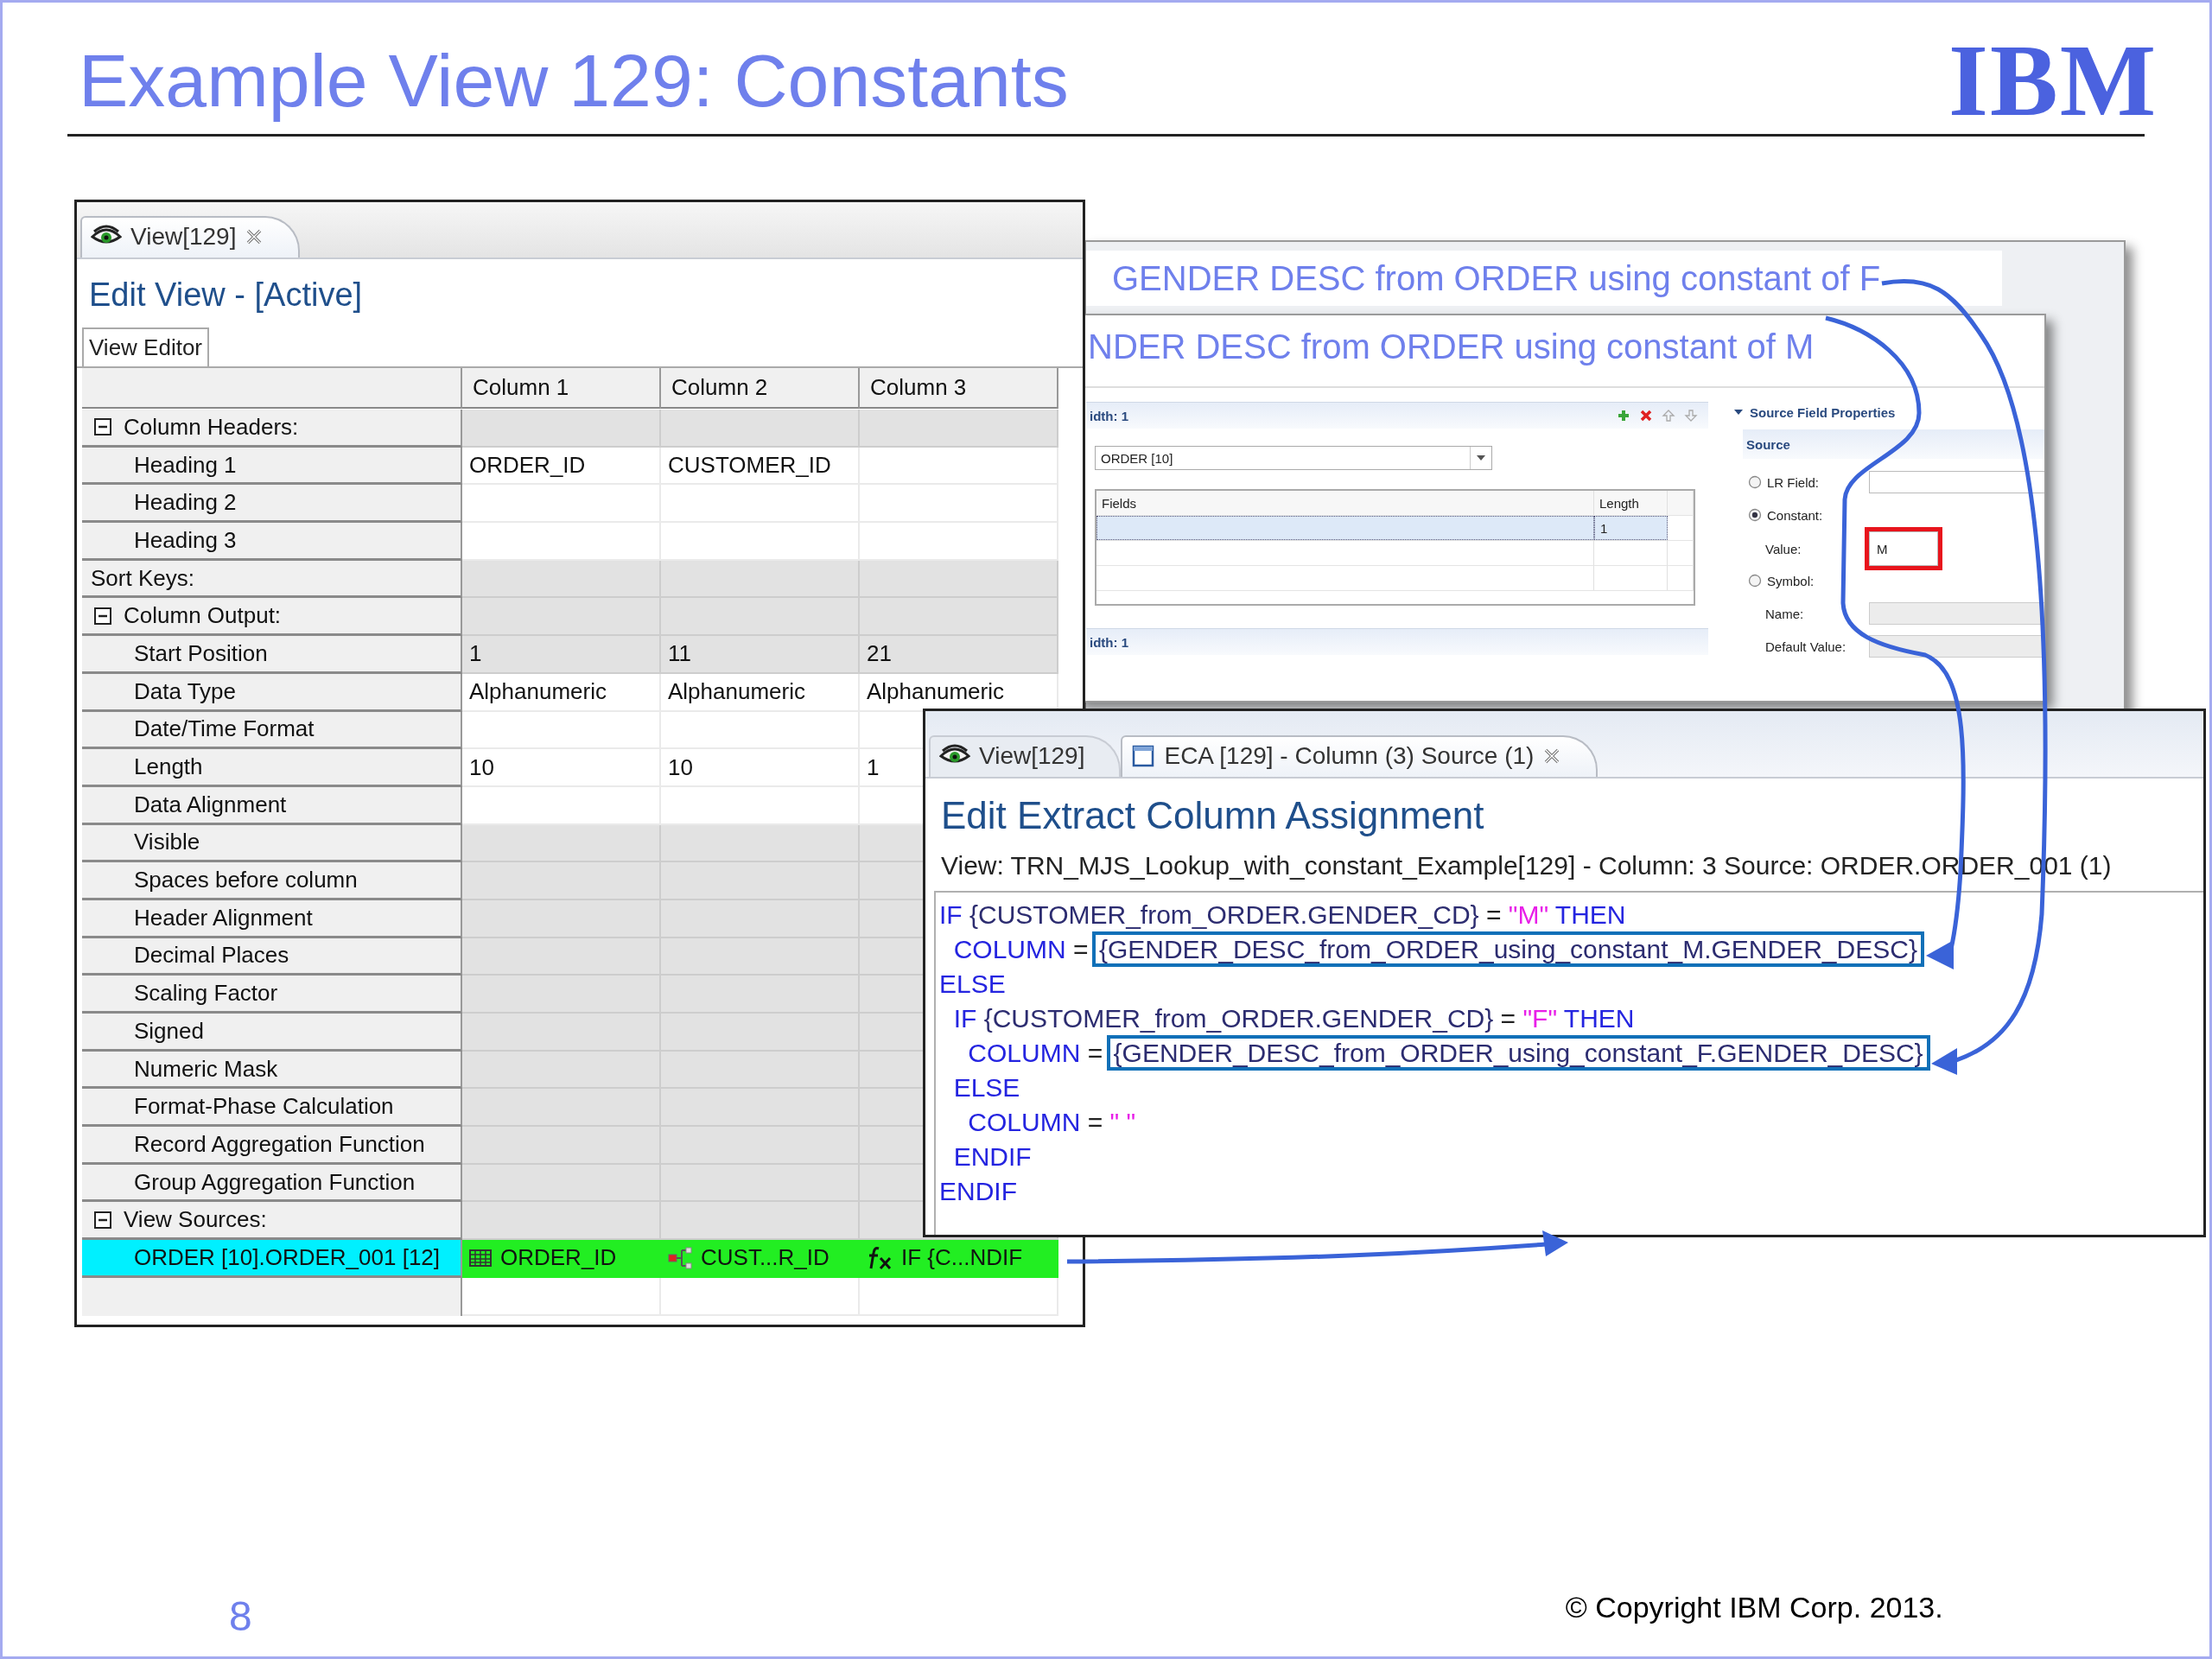 This screenshot has height=1659, width=2212. I want to click on collapse-triangle-icon, so click(1738, 412).